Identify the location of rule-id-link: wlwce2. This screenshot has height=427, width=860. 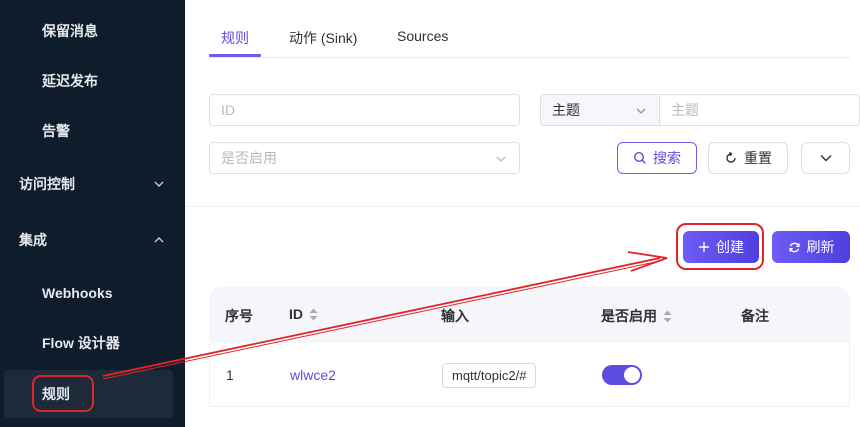
(313, 375).